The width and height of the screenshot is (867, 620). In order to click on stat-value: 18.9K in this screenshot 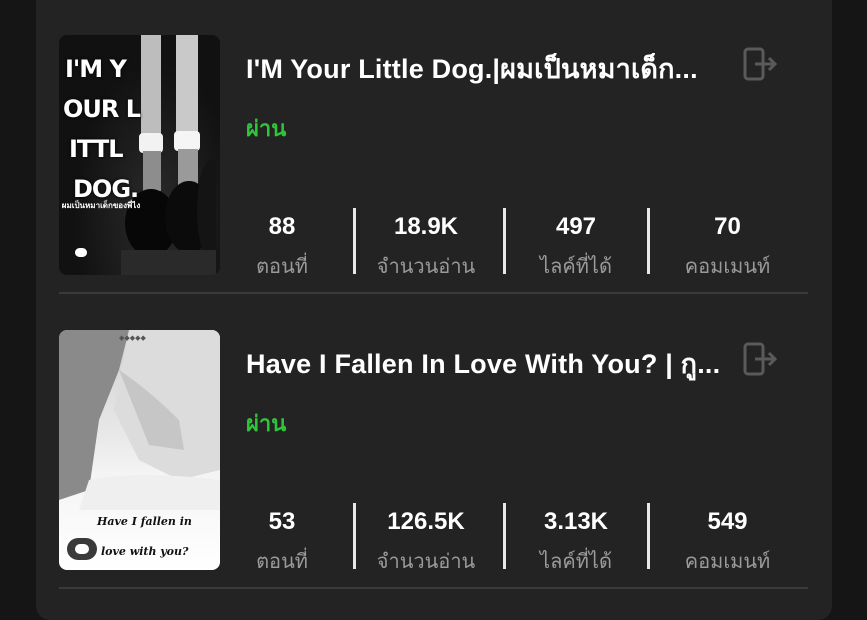, I will do `click(426, 226)`.